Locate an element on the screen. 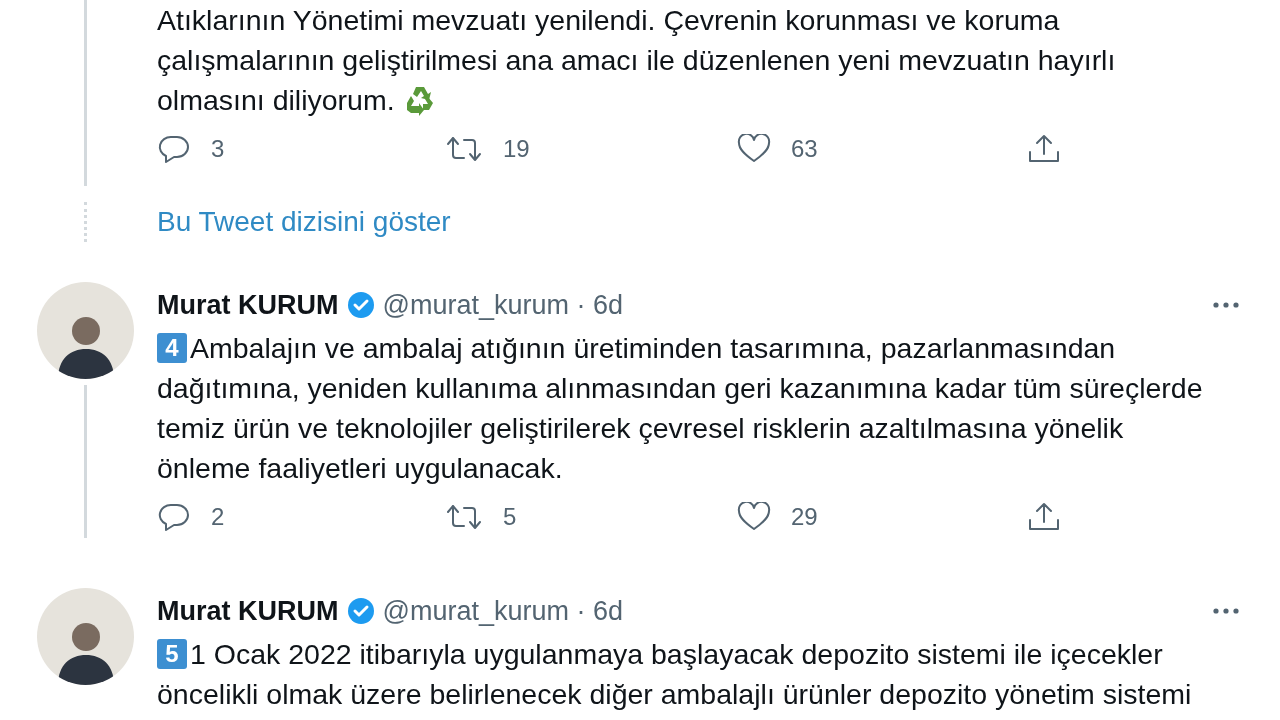 The height and width of the screenshot is (720, 1280). number-badge: 5 is located at coordinates (172, 654).